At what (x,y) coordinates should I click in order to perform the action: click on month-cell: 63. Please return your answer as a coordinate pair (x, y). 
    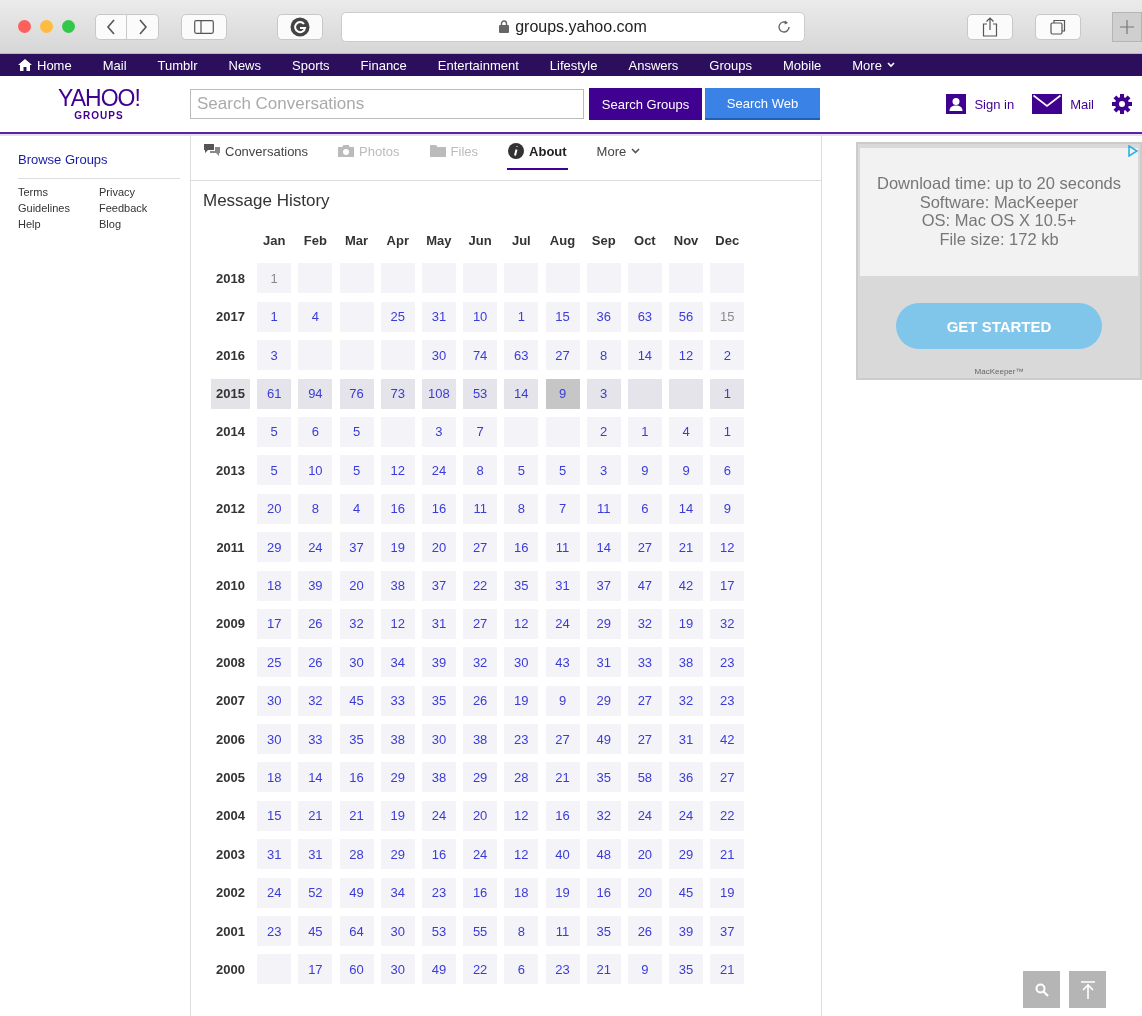
    Looking at the image, I should click on (521, 355).